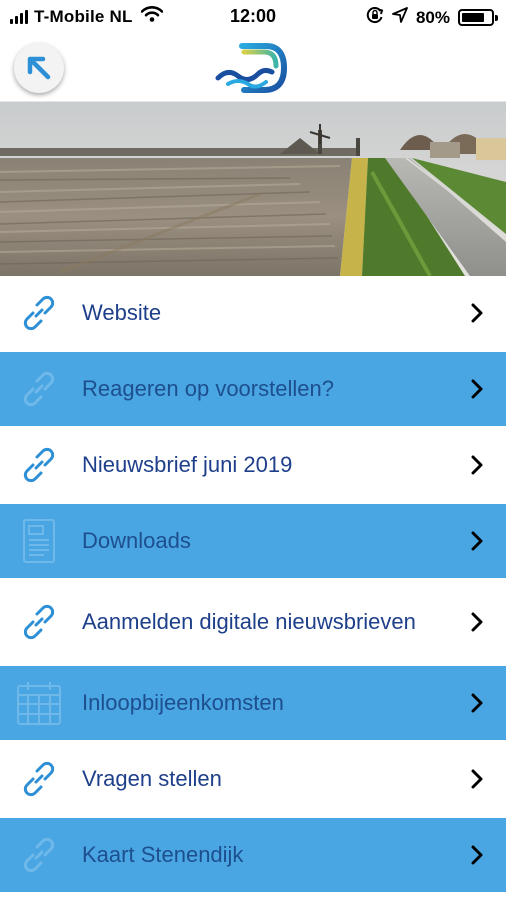  Describe the element at coordinates (39, 703) in the screenshot. I see `calendar-icon` at that location.